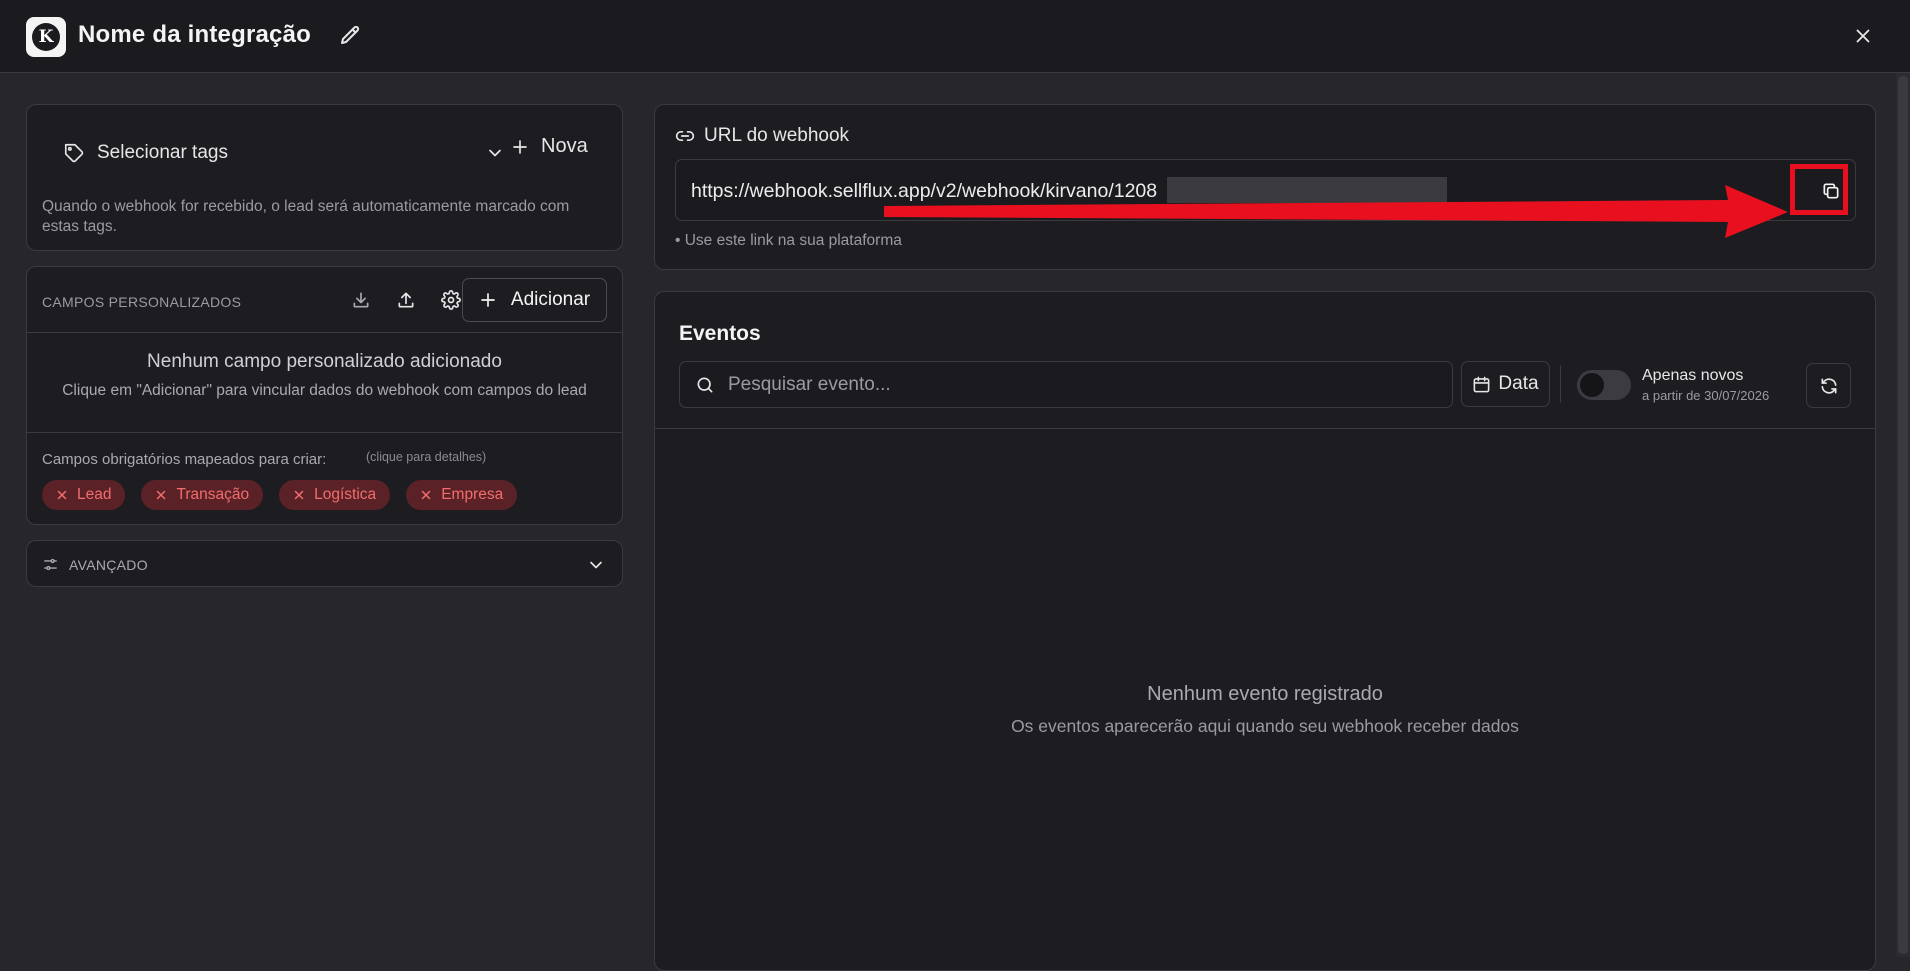  I want to click on events-search-box, so click(1066, 384).